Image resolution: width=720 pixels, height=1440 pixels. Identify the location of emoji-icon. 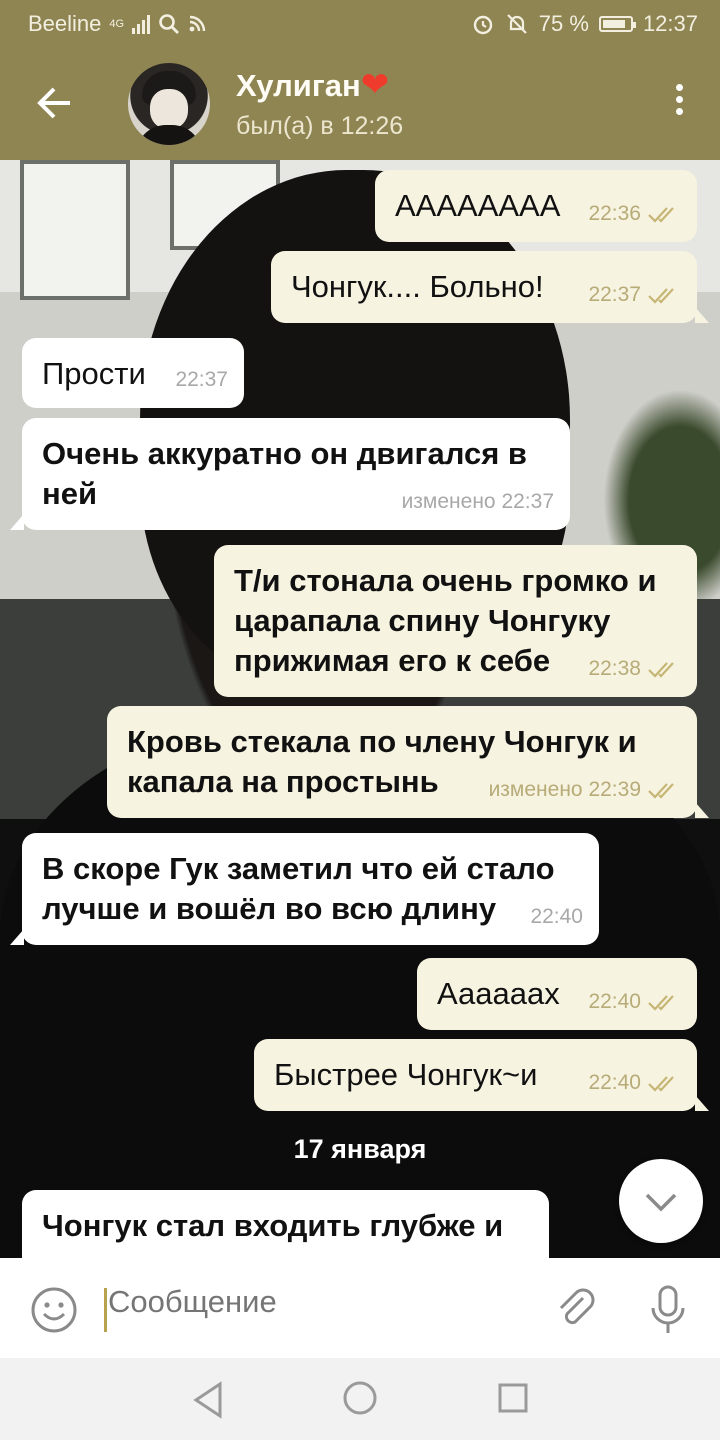
(54, 1310).